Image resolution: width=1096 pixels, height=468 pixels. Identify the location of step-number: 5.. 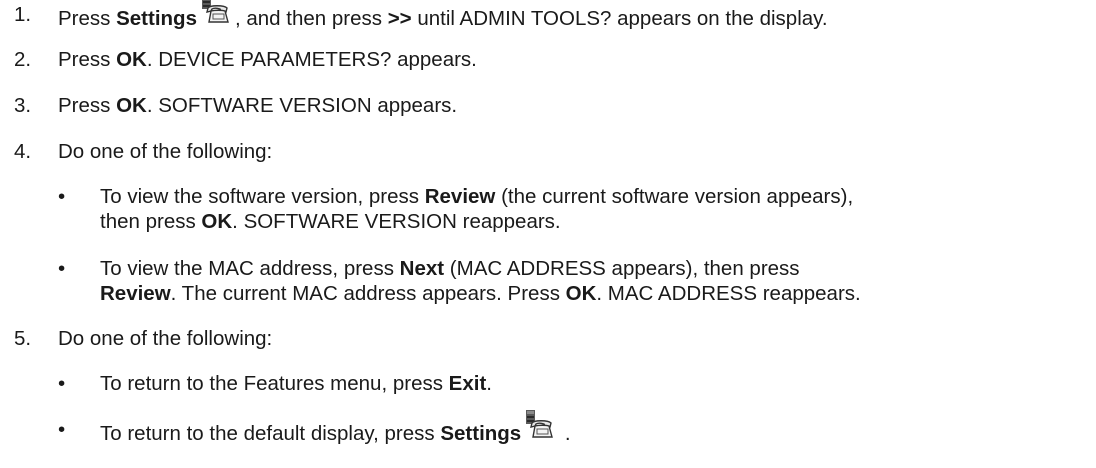
(23, 338).